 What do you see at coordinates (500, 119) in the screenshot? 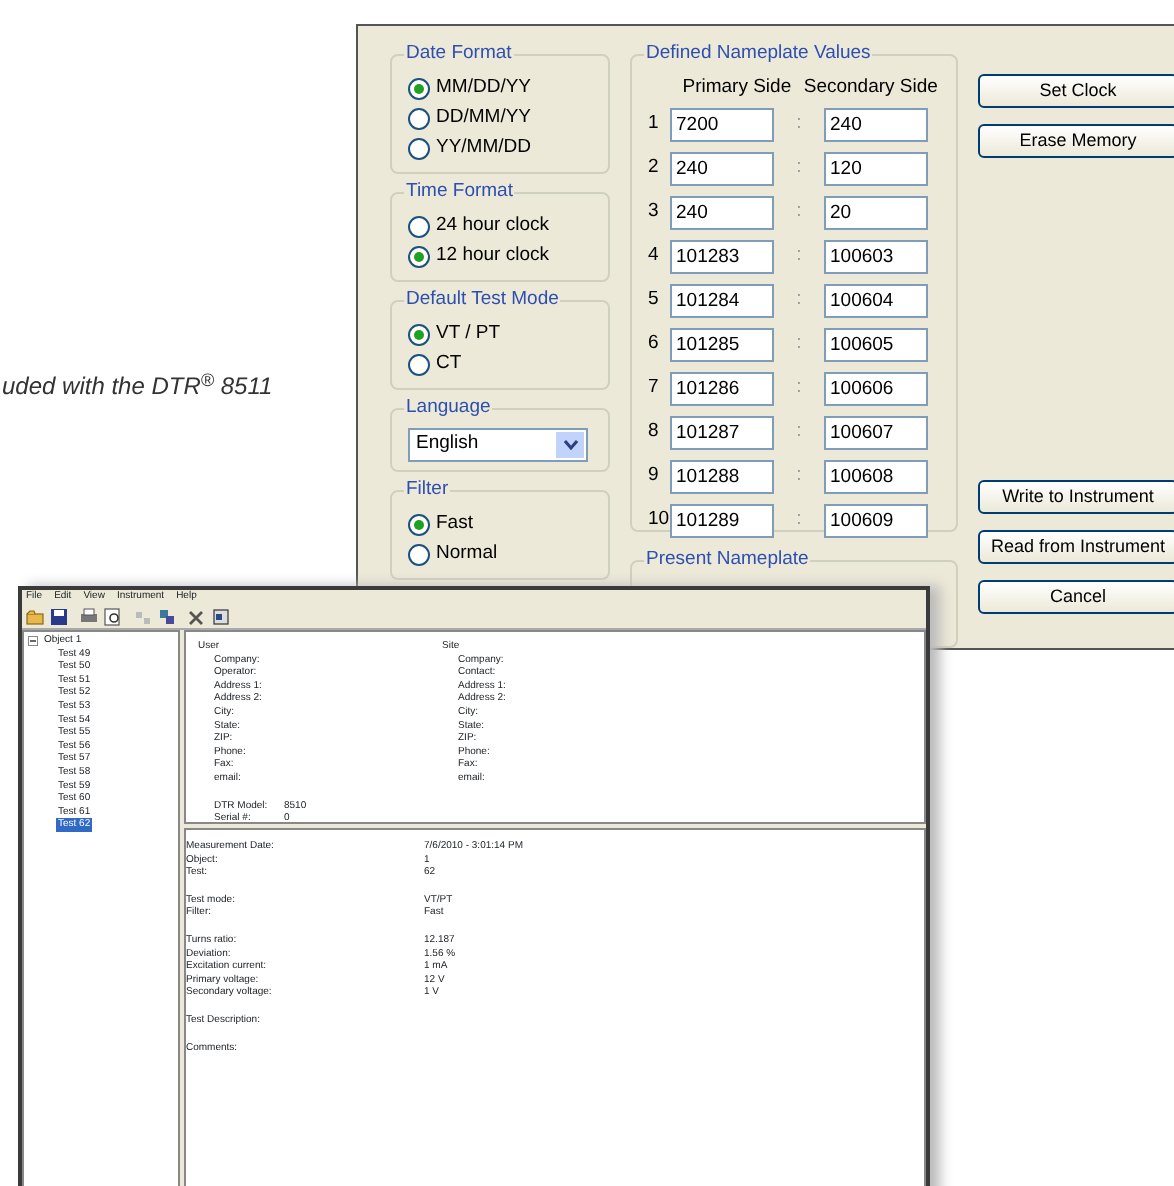
I see `radio-option: DD/MM/YY` at bounding box center [500, 119].